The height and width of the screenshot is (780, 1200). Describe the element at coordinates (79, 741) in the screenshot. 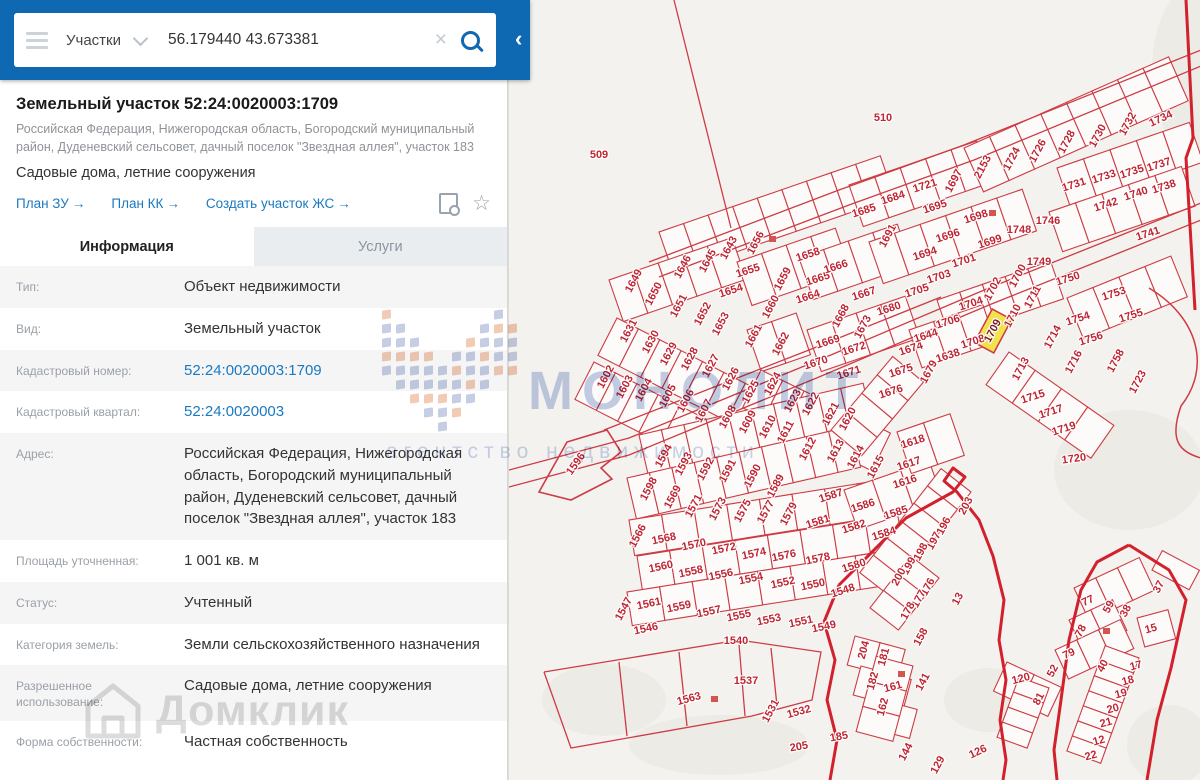

I see `row-label: Форма собственности:` at that location.